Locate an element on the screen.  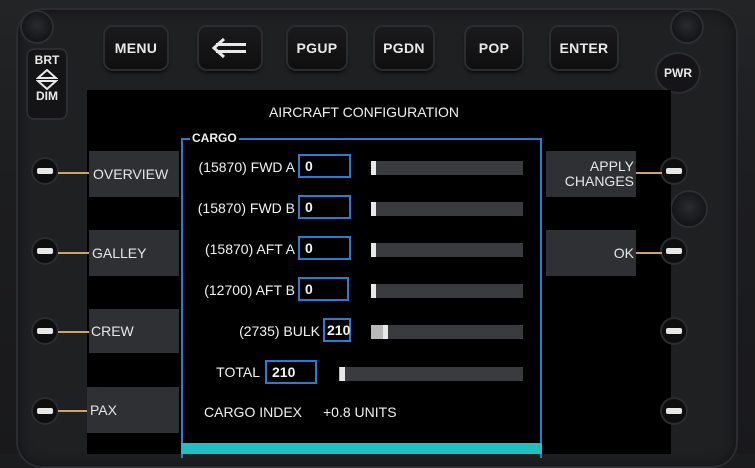
cargo-aft-b-bar-marker is located at coordinates (373, 291).